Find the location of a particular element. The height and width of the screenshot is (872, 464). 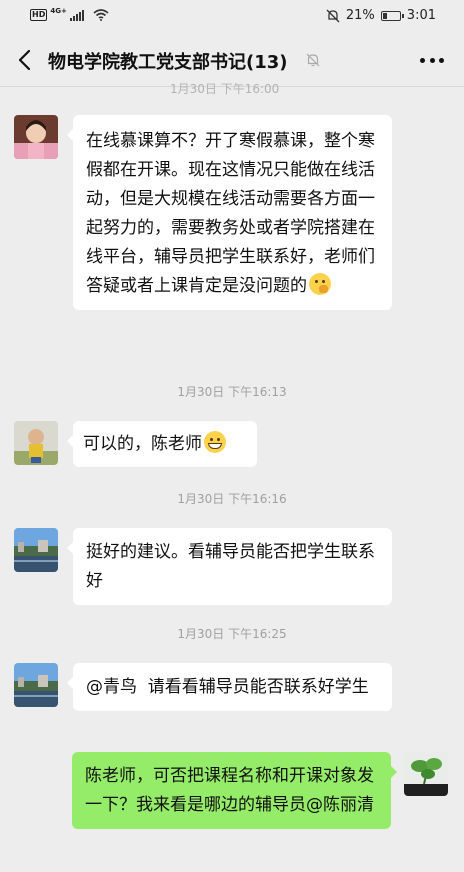

status-right: 21% 3:01 is located at coordinates (381, 15).